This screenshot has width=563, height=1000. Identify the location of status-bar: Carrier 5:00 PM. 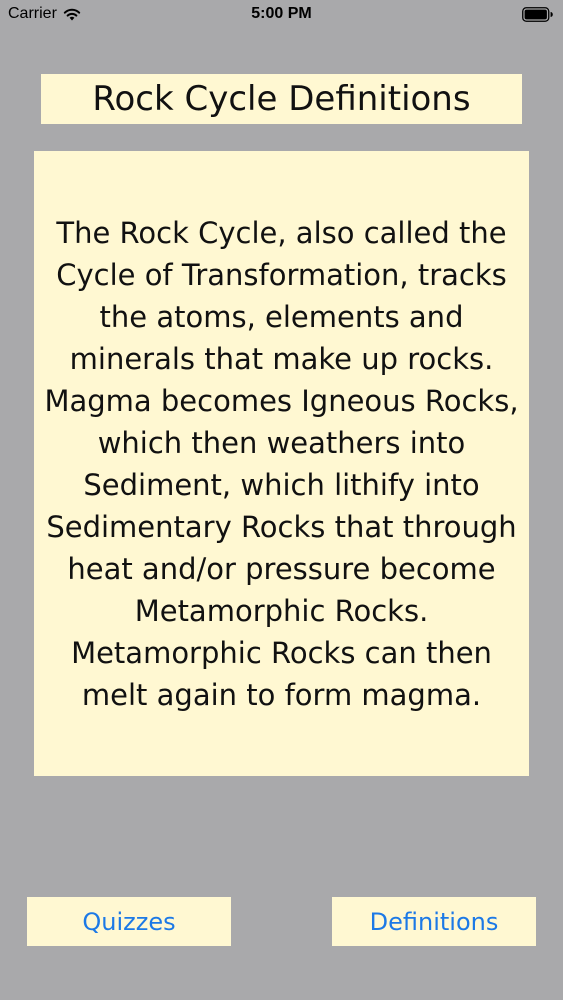
(281, 15).